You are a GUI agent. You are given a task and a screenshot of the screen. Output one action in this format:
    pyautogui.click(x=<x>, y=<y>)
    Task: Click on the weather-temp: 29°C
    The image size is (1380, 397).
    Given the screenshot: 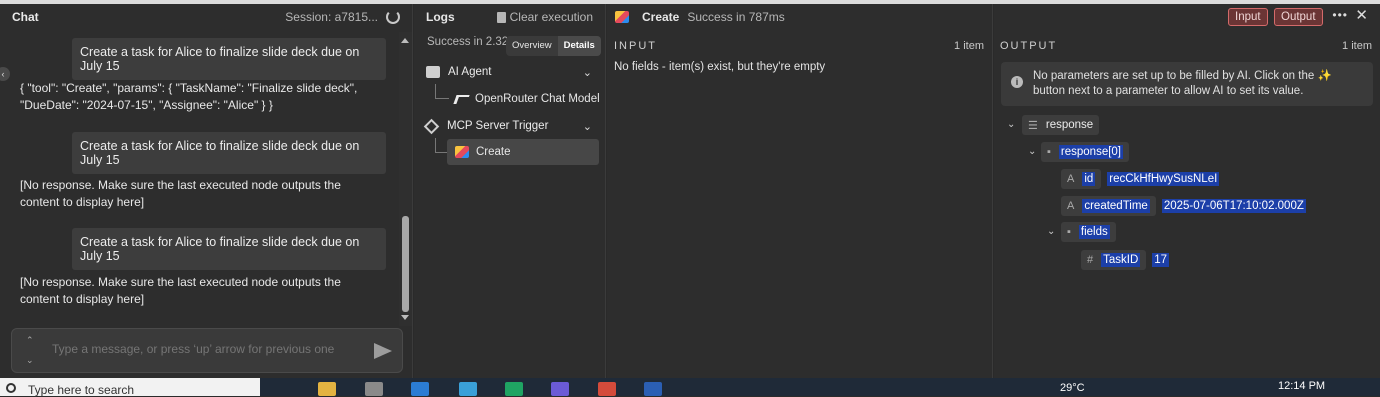 What is the action you would take?
    pyautogui.click(x=1072, y=388)
    